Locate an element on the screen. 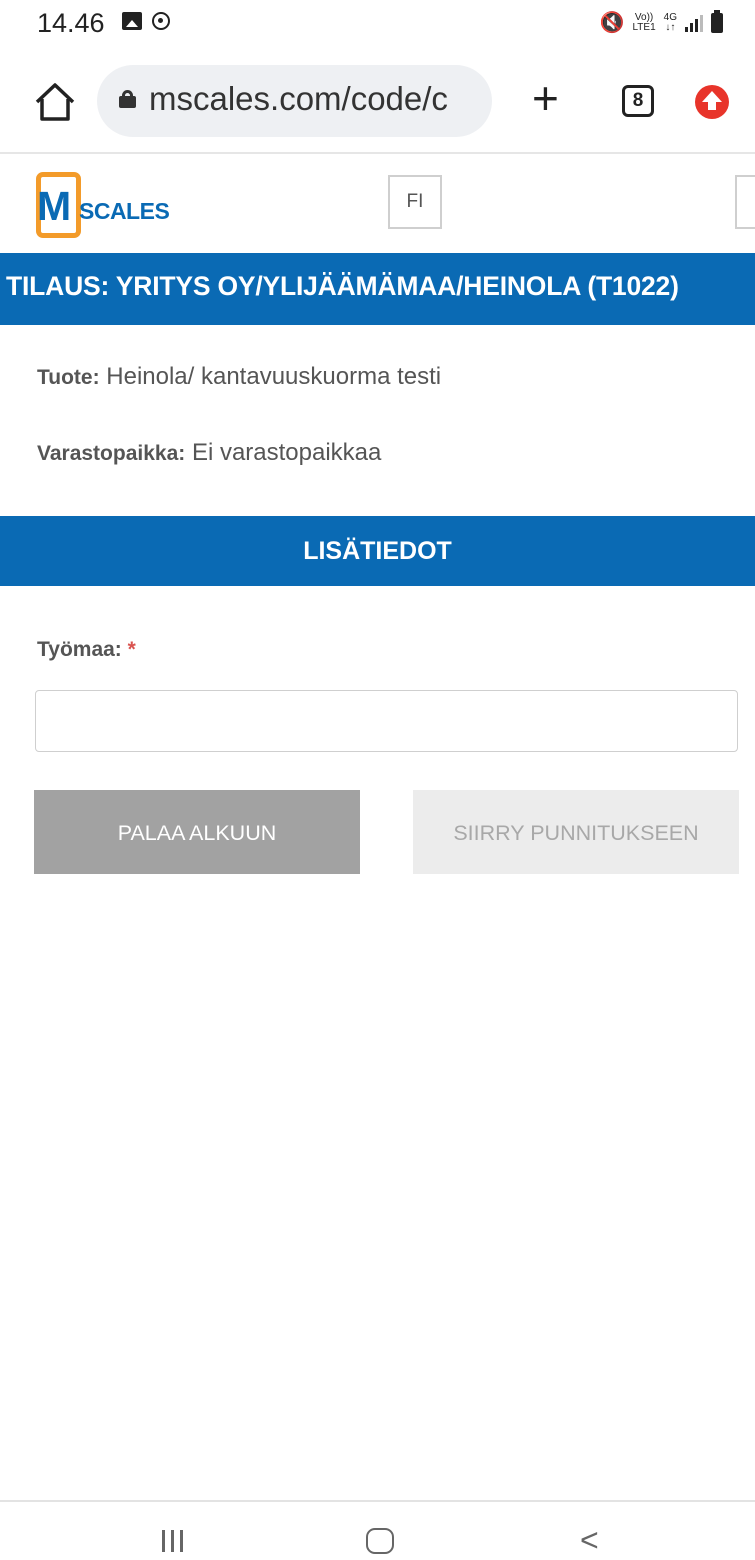 The height and width of the screenshot is (1560, 755). mscales-logo: M SCALES is located at coordinates (116, 205).